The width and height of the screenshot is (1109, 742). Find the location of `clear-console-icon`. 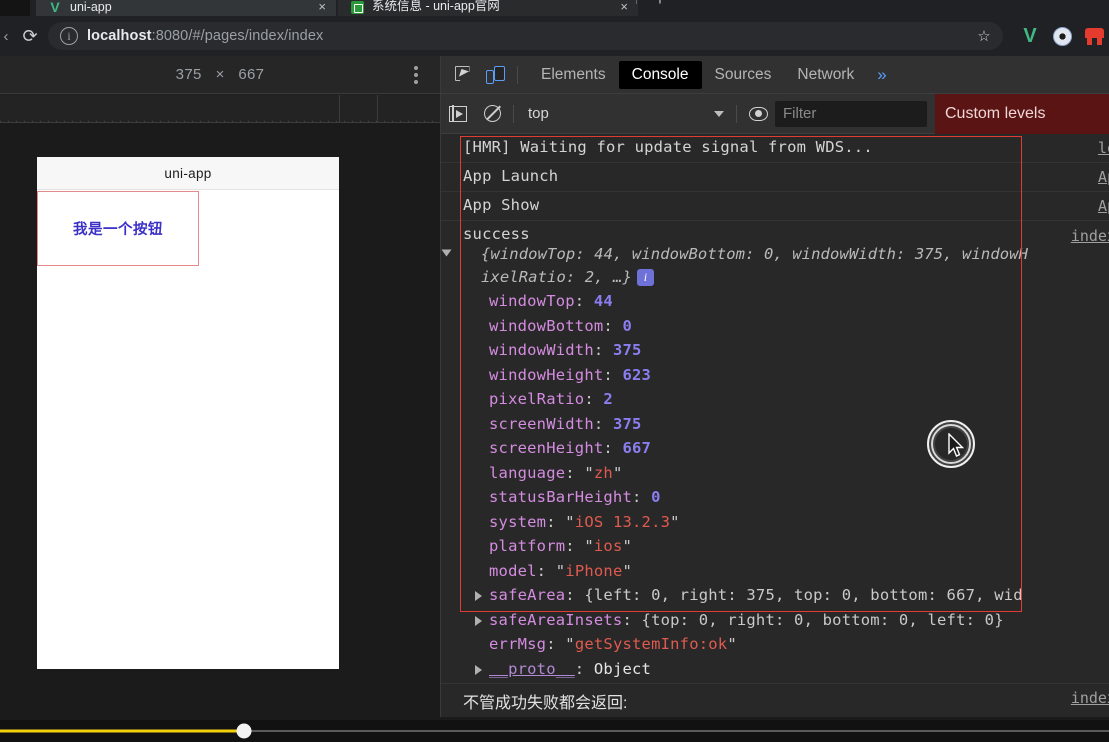

clear-console-icon is located at coordinates (492, 114).